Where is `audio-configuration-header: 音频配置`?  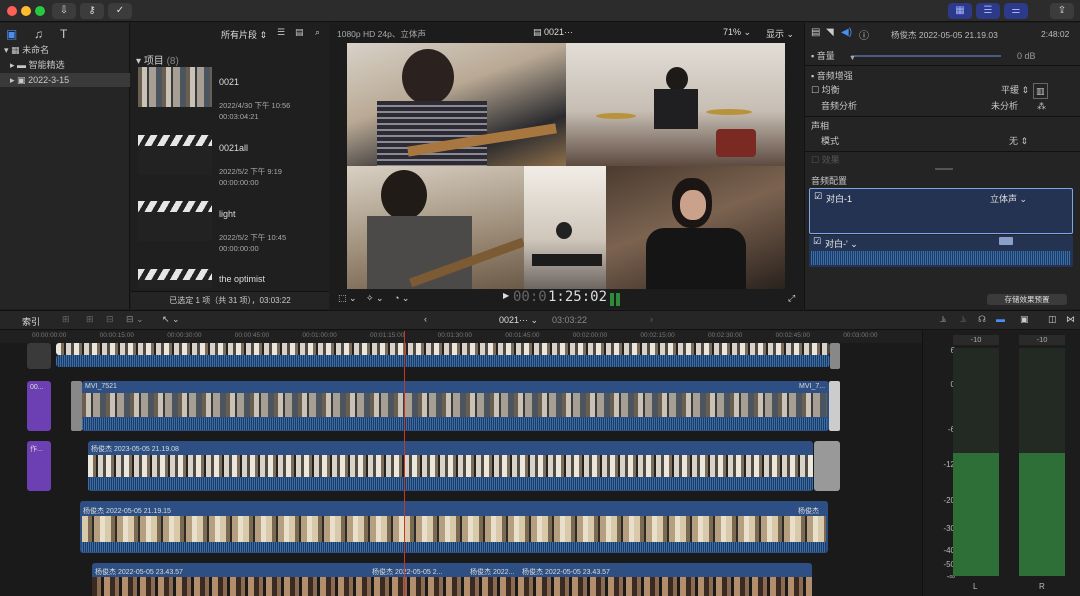 audio-configuration-header: 音频配置 is located at coordinates (943, 181).